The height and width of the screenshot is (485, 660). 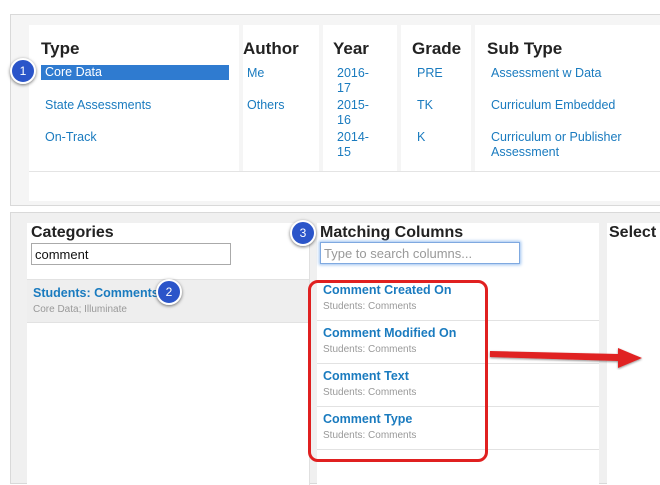 What do you see at coordinates (421, 137) in the screenshot?
I see `grade-option-k: K` at bounding box center [421, 137].